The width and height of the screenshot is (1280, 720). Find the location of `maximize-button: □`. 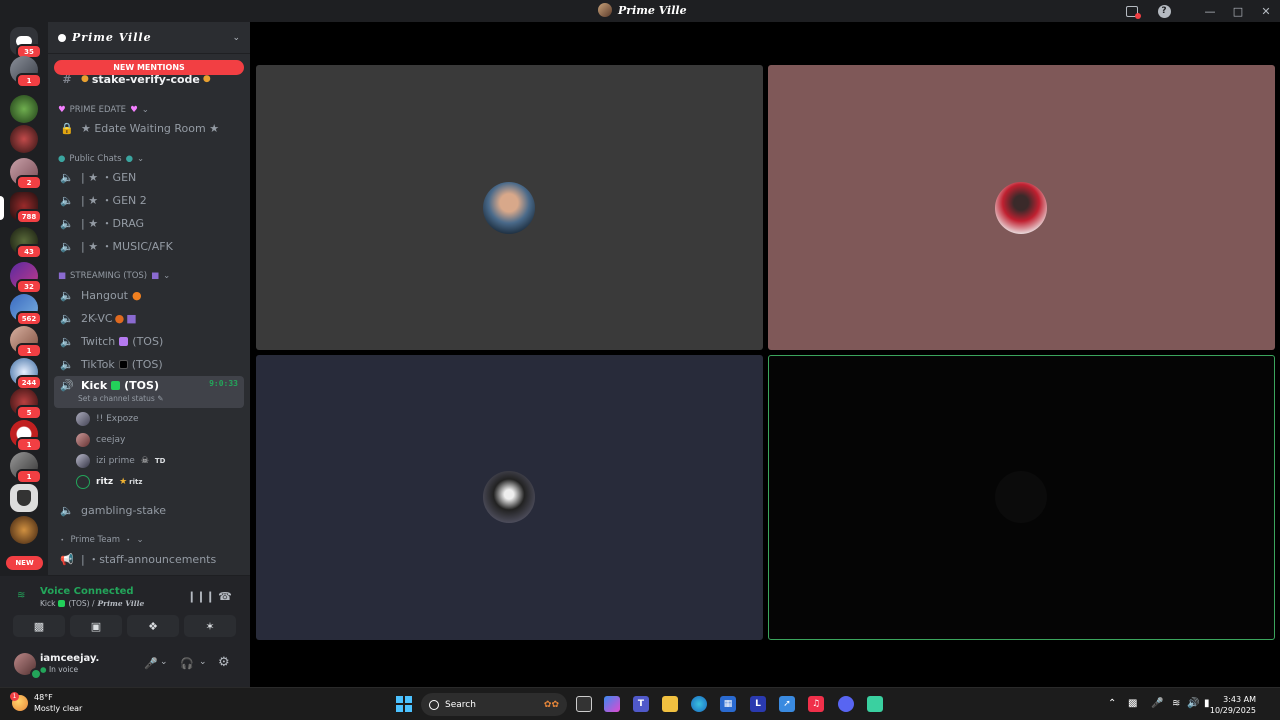

maximize-button: □ is located at coordinates (1238, 11).